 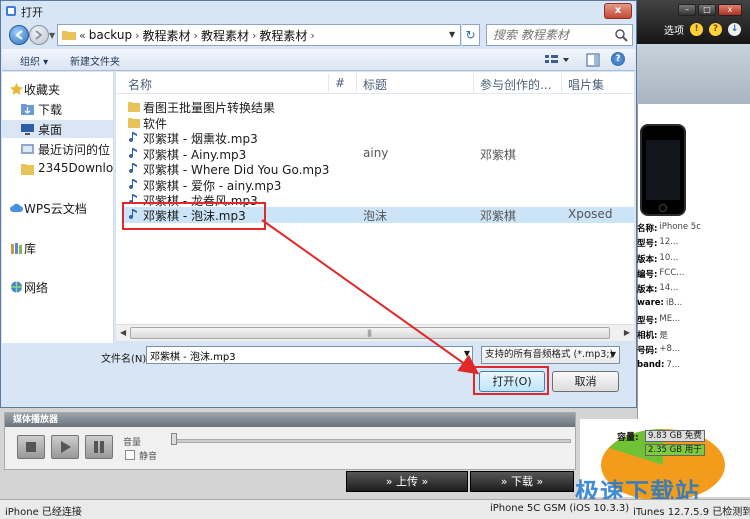 I want to click on scrollbar-thumb: |||, so click(x=370, y=333).